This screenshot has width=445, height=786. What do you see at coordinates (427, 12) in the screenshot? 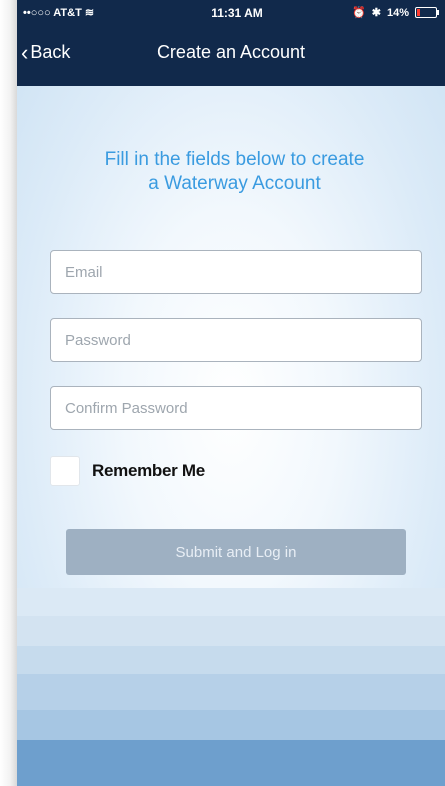
I see `battery-icon` at bounding box center [427, 12].